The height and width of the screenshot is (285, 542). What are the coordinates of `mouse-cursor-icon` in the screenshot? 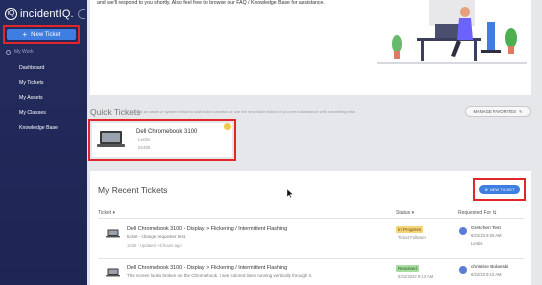 It's located at (290, 193).